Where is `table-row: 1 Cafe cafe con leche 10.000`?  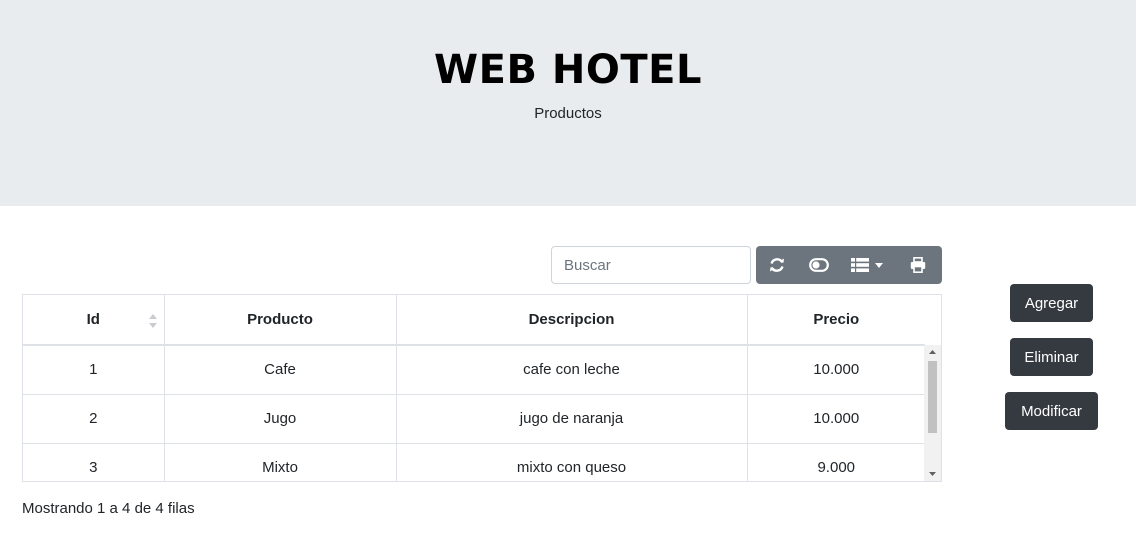 table-row: 1 Cafe cafe con leche 10.000 is located at coordinates (474, 370).